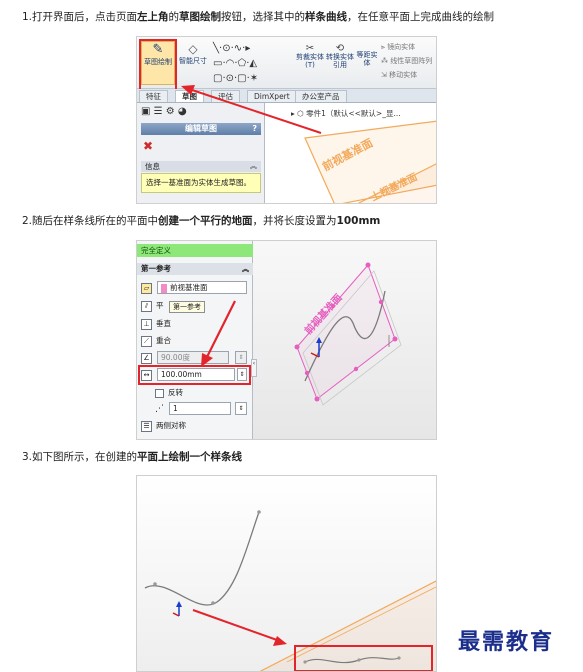  I want to click on tab-evaluate: 评估, so click(225, 96).